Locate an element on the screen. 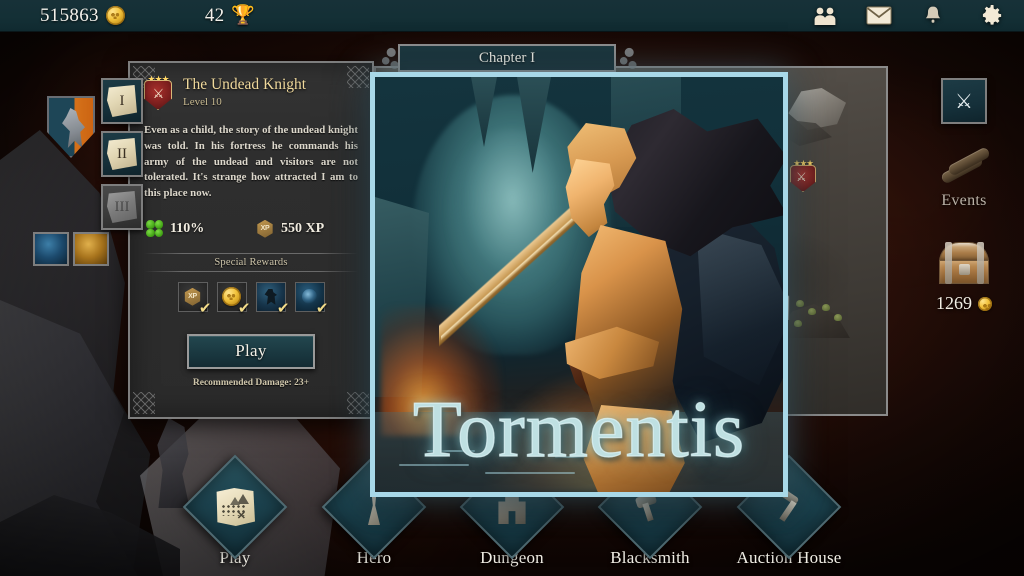  quest-level: Level 10 is located at coordinates (202, 102).